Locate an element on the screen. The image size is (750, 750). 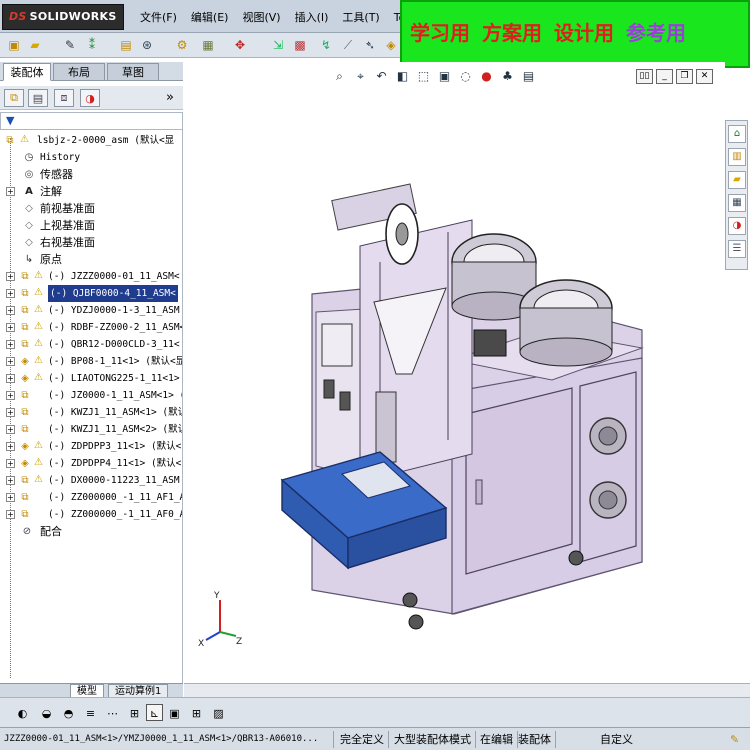
tool-icon-8: ▣ is located at coordinates (174, 712).